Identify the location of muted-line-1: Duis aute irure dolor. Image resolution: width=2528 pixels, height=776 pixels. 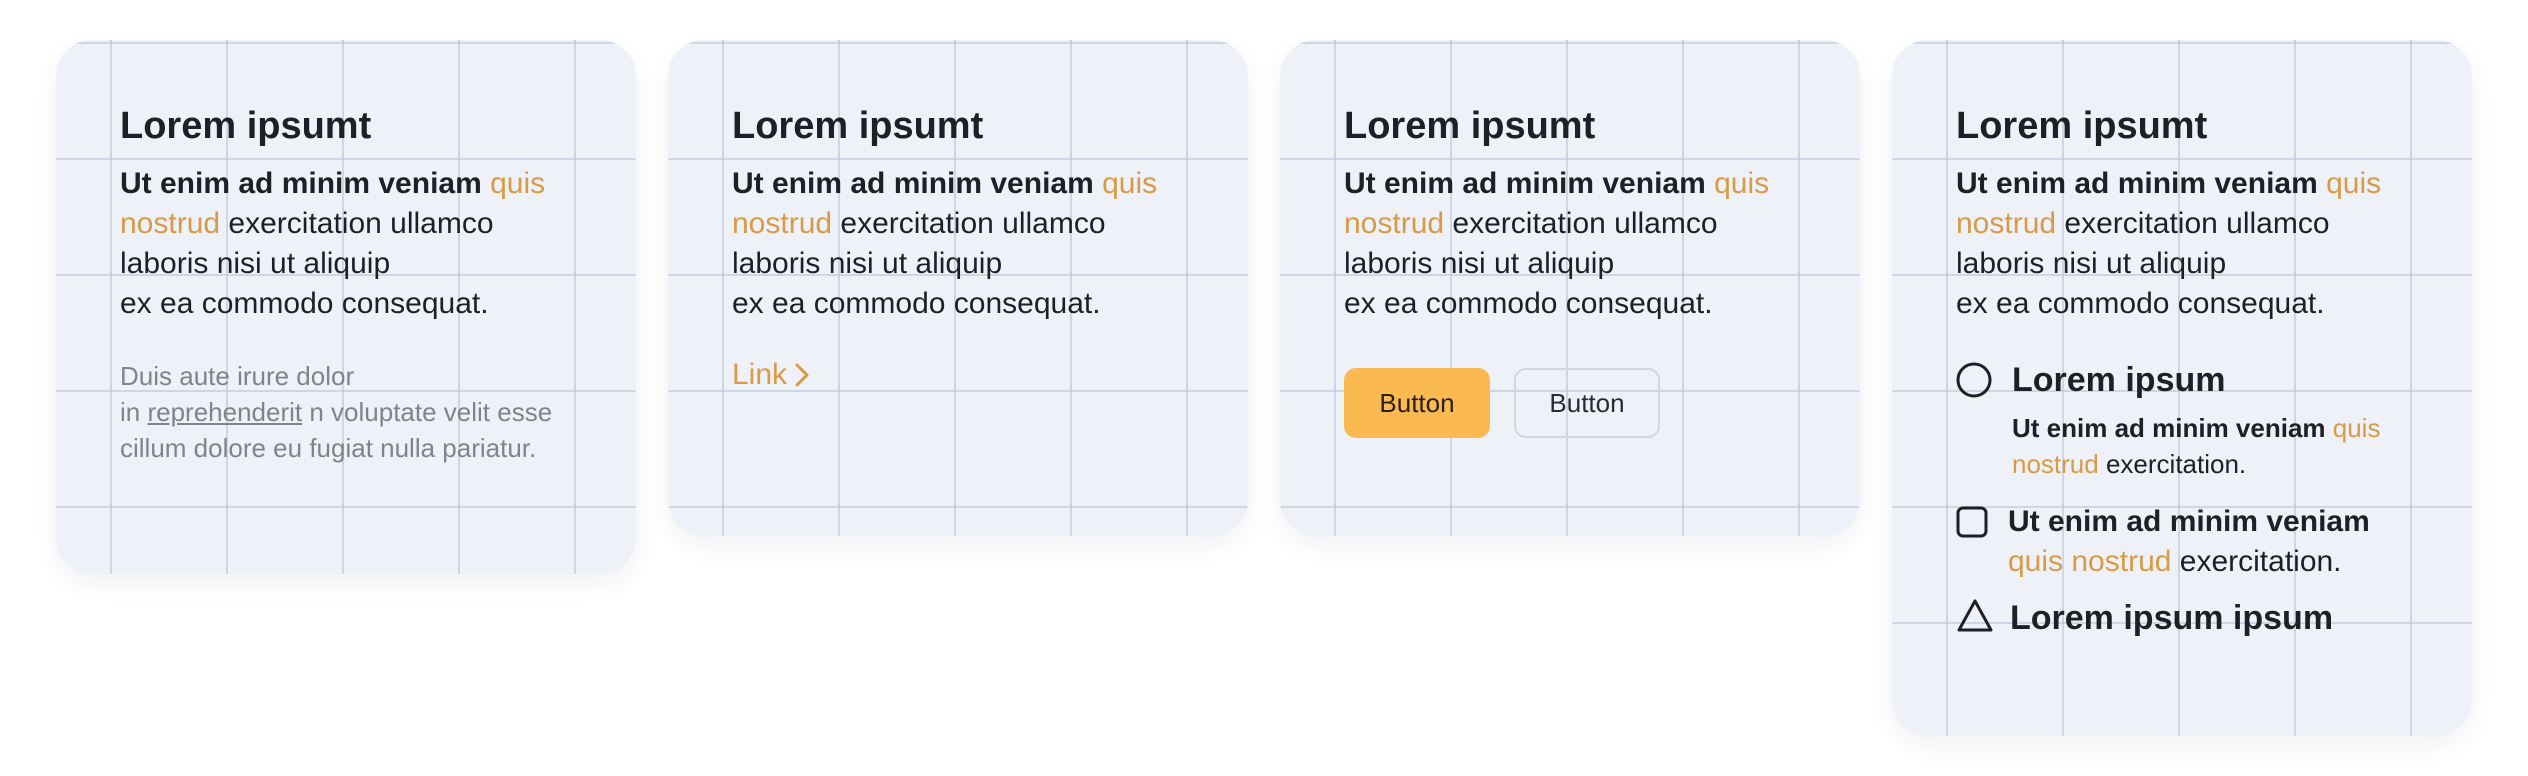
(237, 376).